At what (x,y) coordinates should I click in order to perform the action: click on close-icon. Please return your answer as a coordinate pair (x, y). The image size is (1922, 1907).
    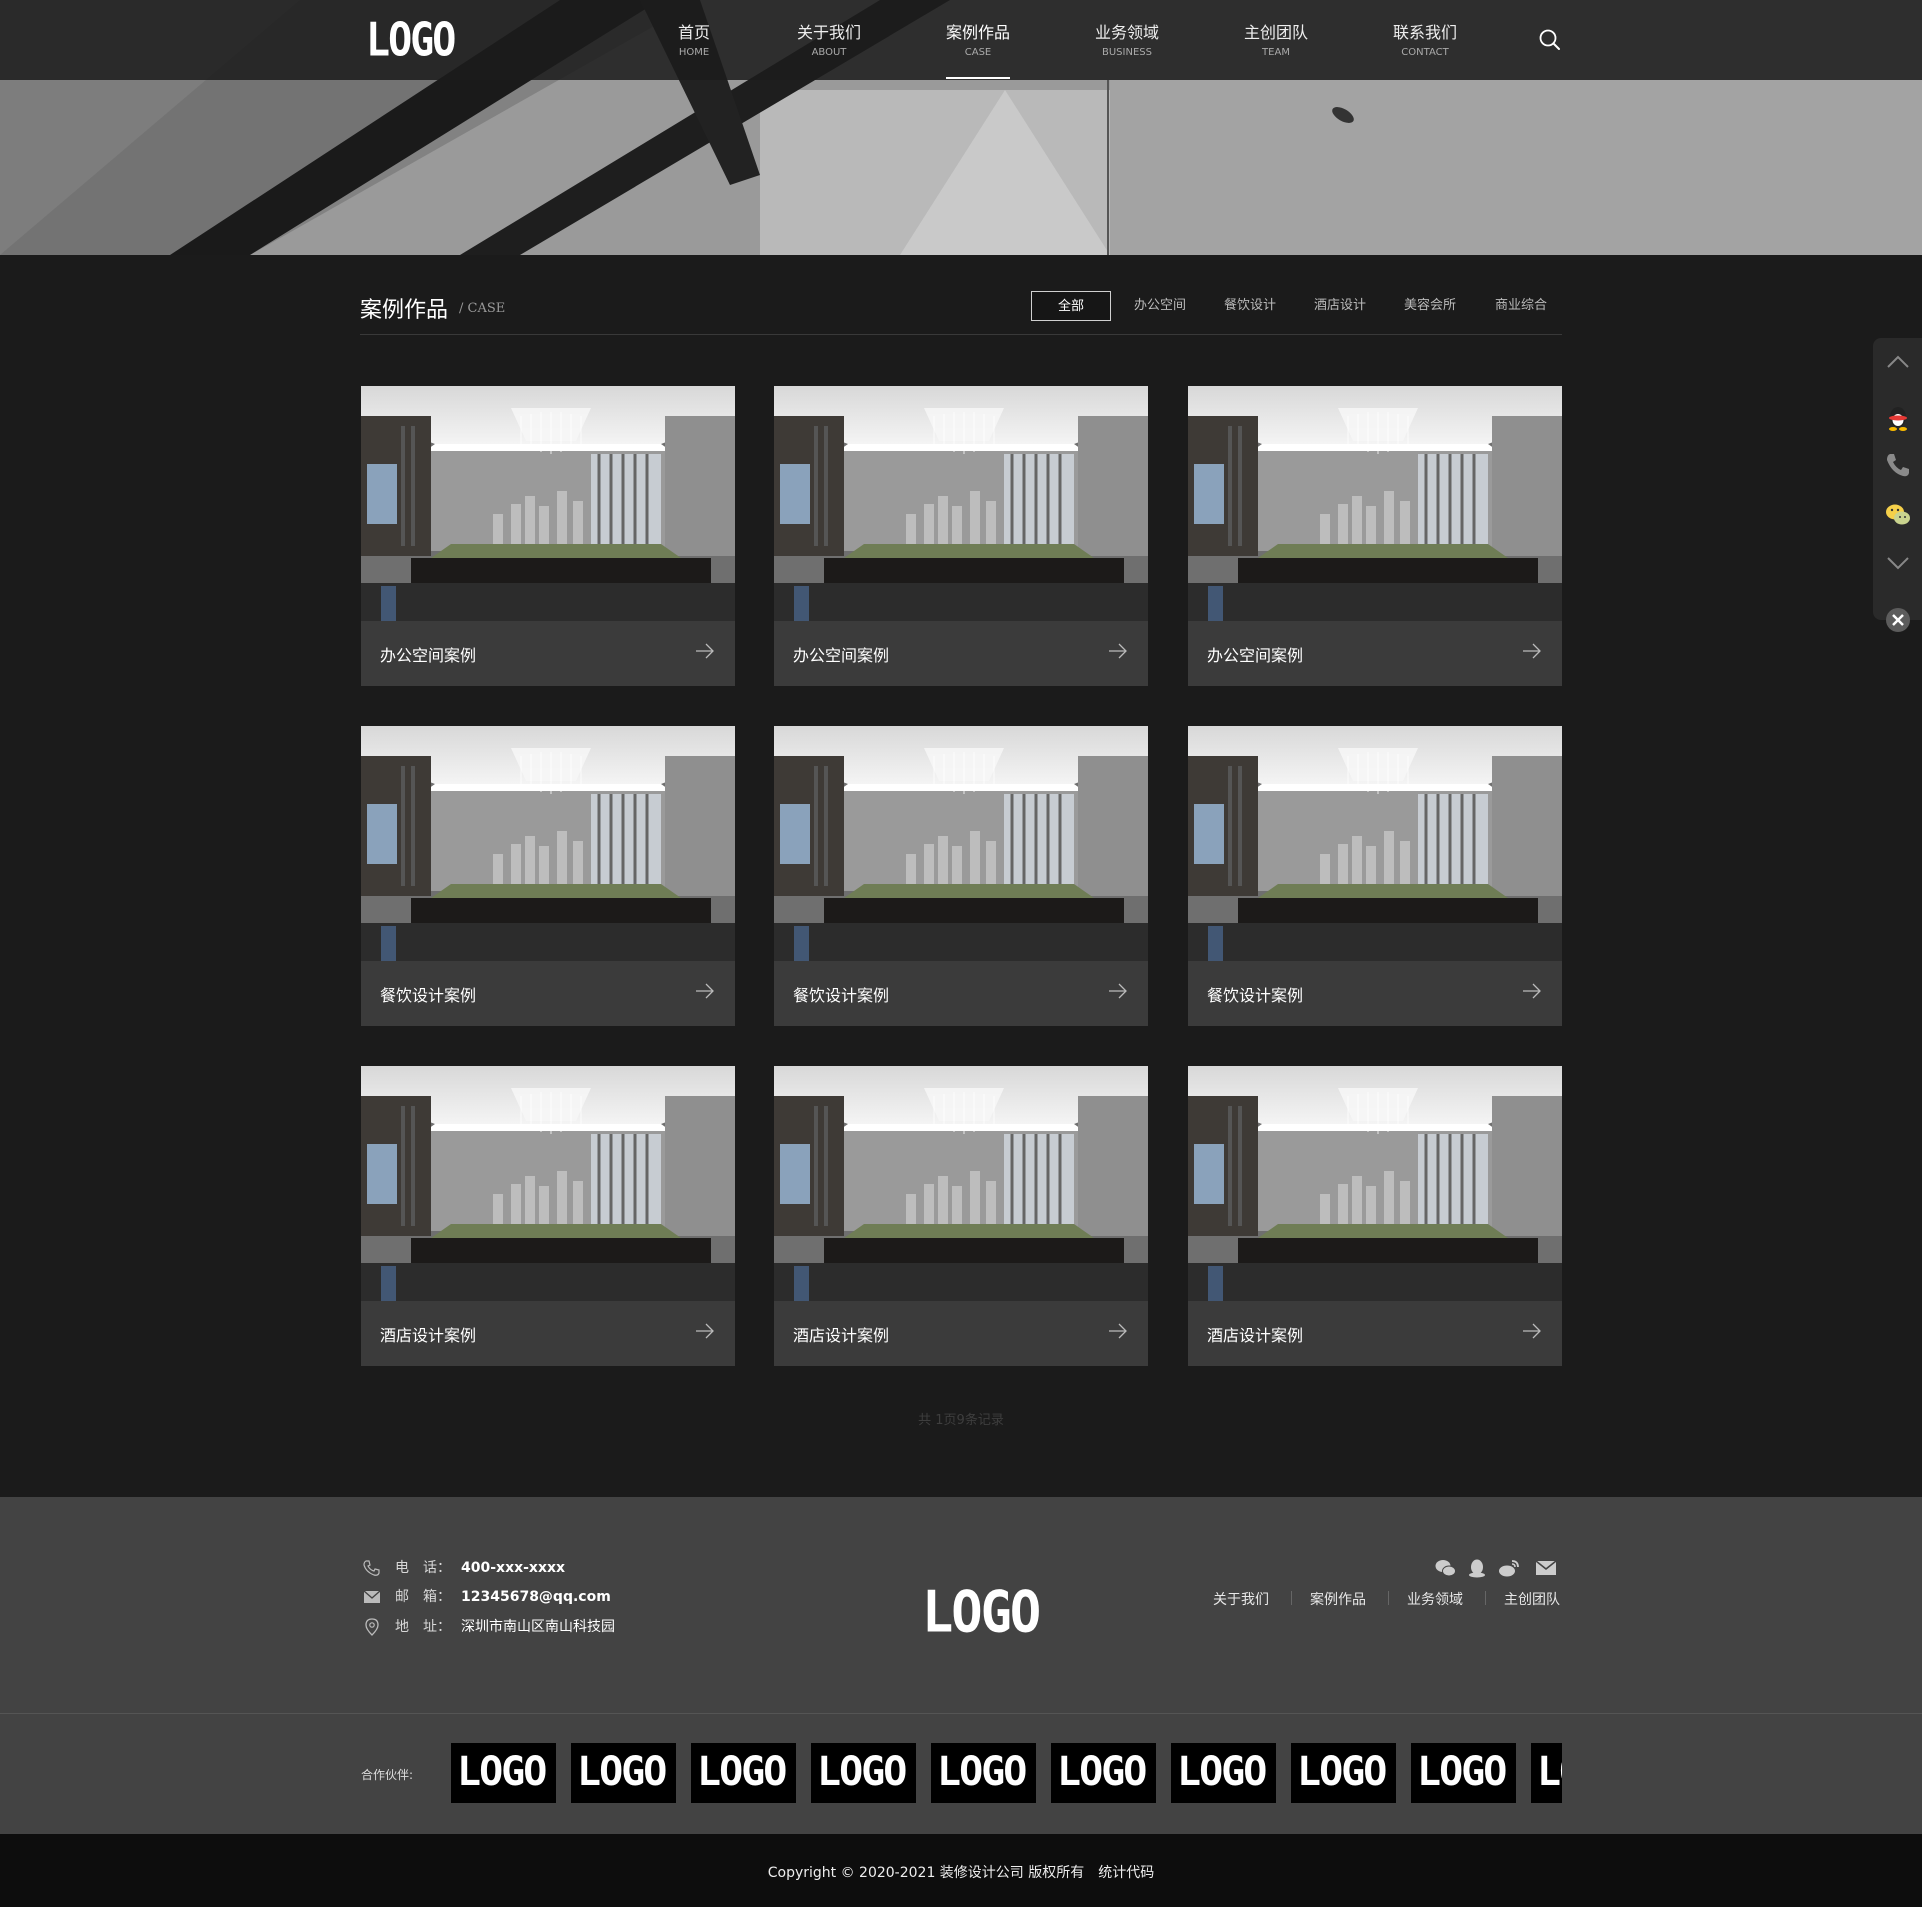
    Looking at the image, I should click on (1898, 620).